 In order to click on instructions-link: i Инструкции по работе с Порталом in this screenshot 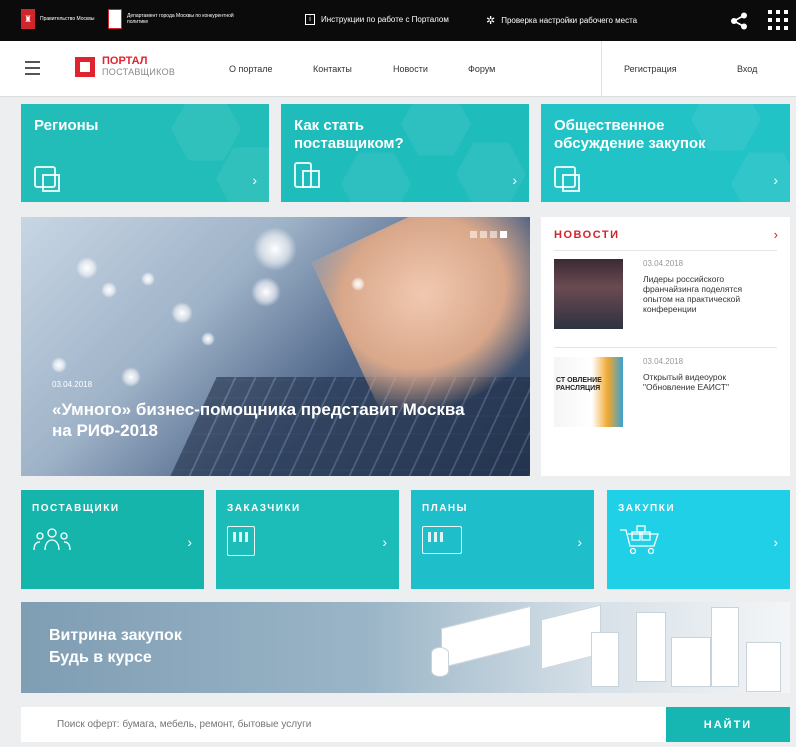, I will do `click(377, 19)`.